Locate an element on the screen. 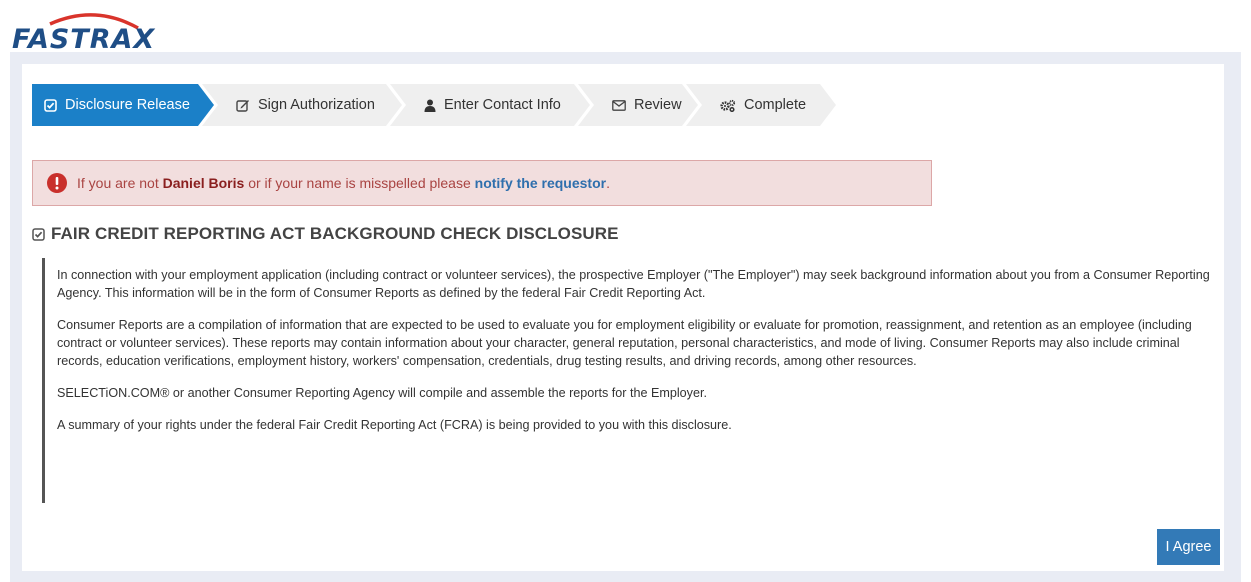 The width and height of the screenshot is (1251, 582). step-sign-authorization: Sign Authorization is located at coordinates (302, 105).